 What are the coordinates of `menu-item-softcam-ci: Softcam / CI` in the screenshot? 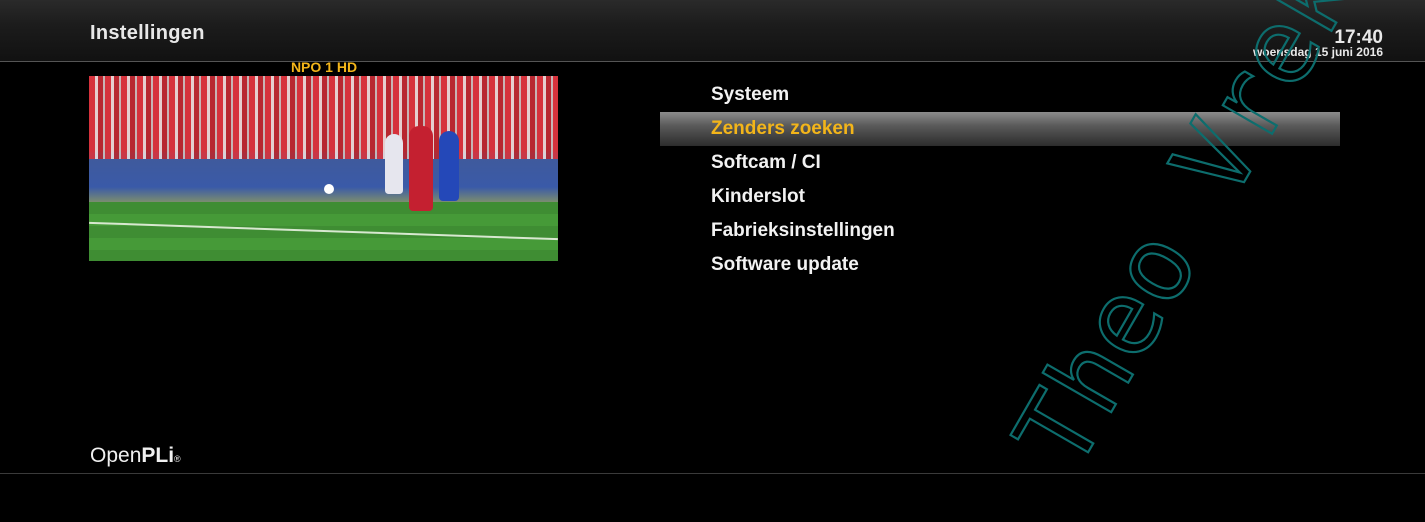 It's located at (1000, 163).